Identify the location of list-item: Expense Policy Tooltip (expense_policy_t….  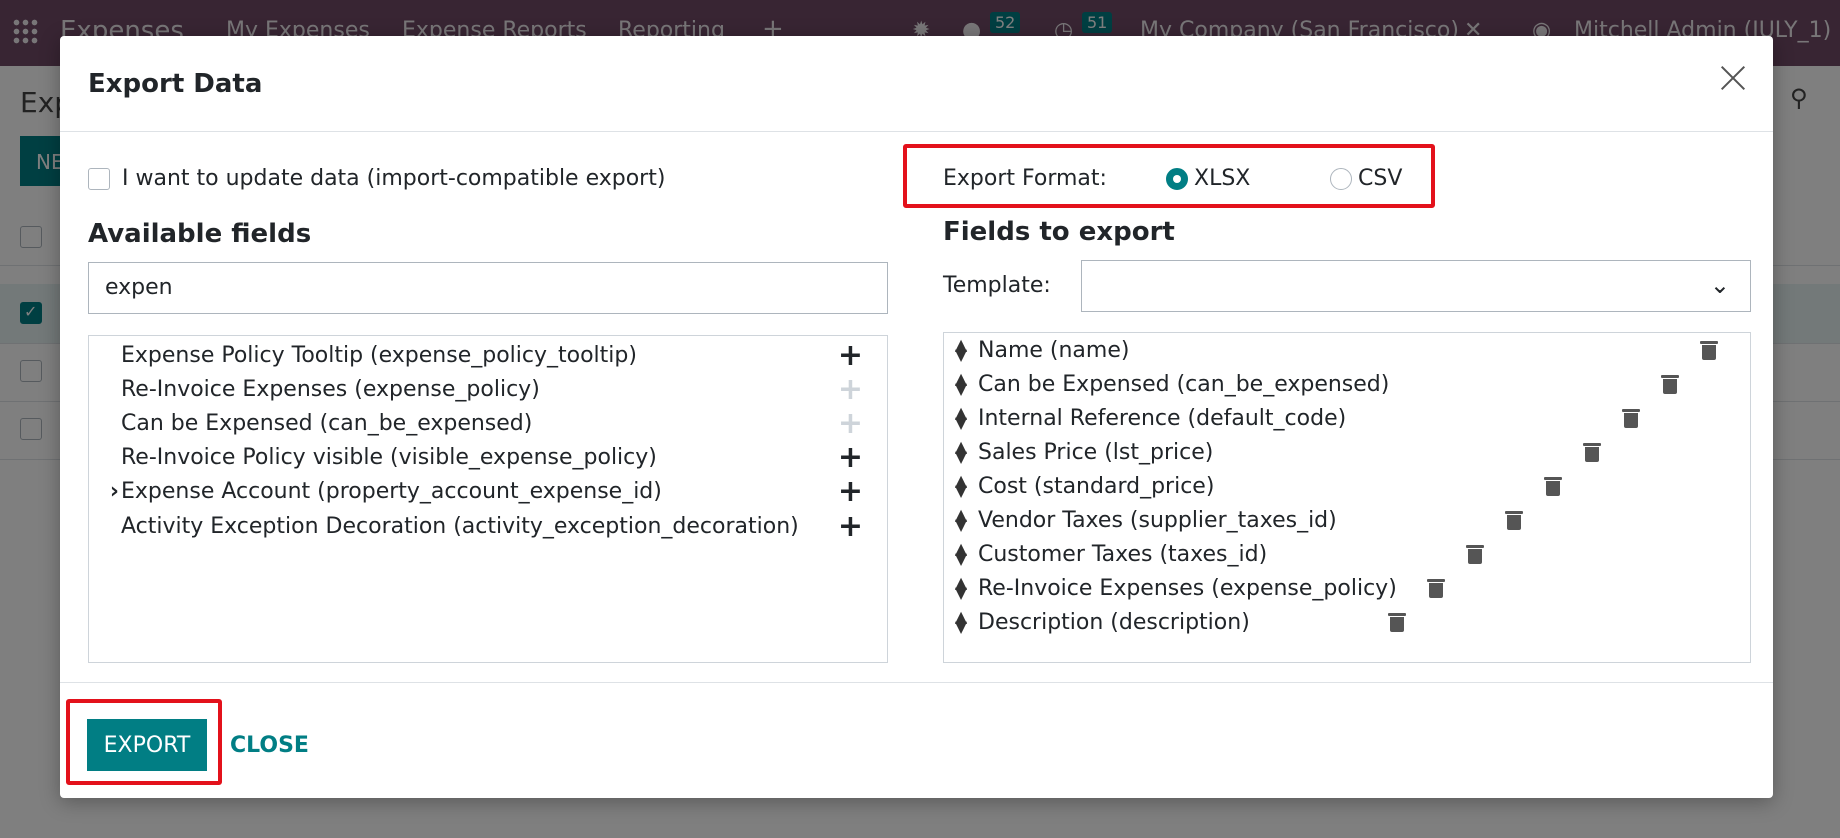
(488, 355).